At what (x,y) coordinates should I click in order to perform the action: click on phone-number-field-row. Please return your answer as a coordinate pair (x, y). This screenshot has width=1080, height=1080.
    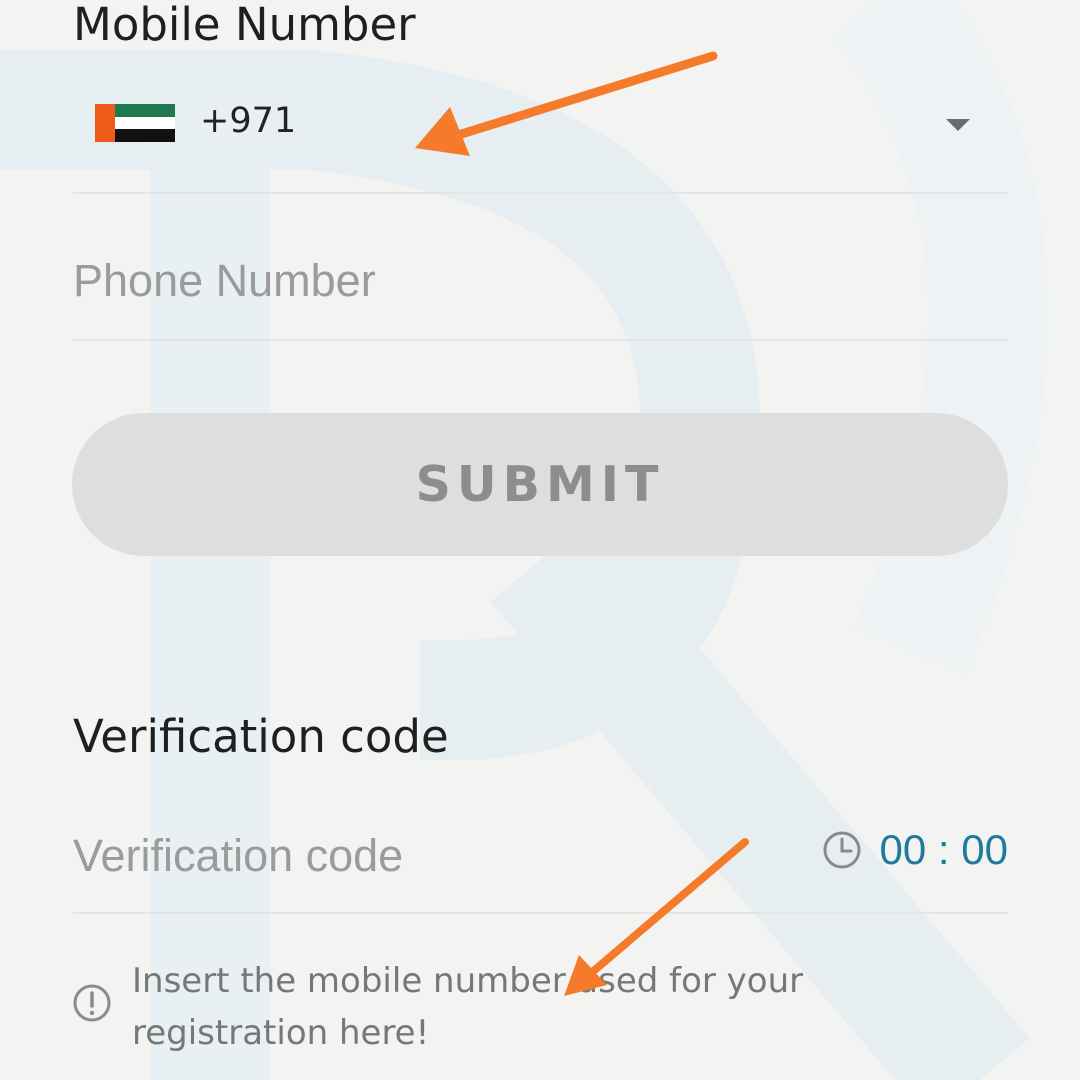
    Looking at the image, I should click on (540, 281).